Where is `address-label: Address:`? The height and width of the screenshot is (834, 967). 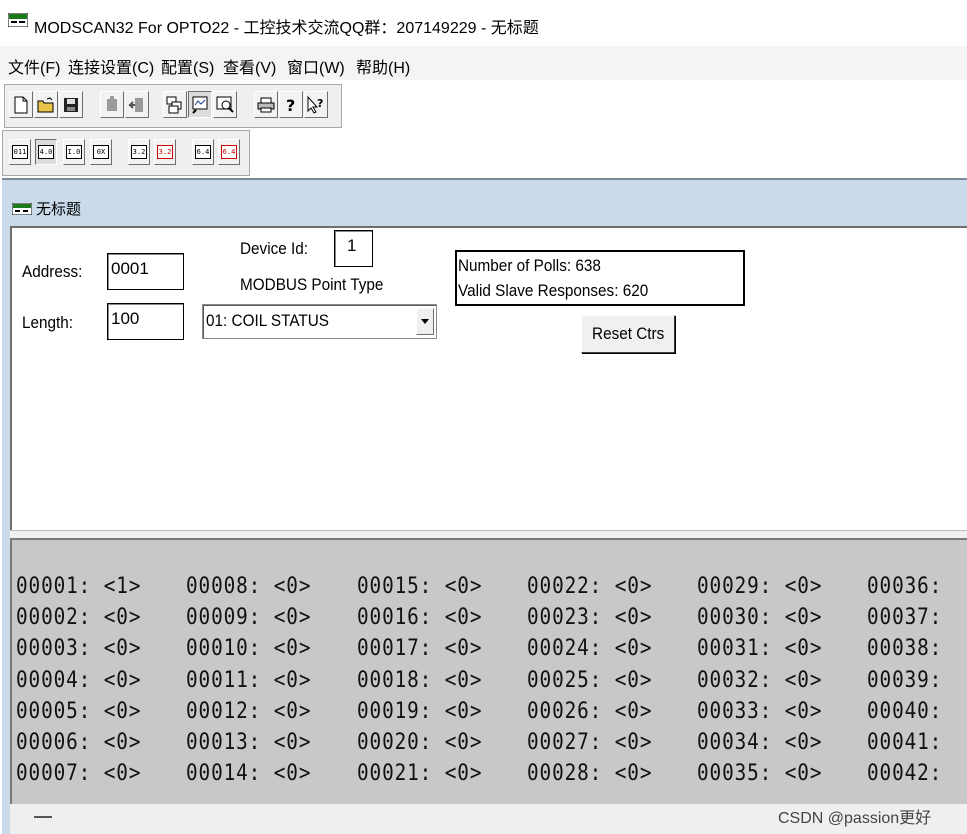
address-label: Address: is located at coordinates (52, 271).